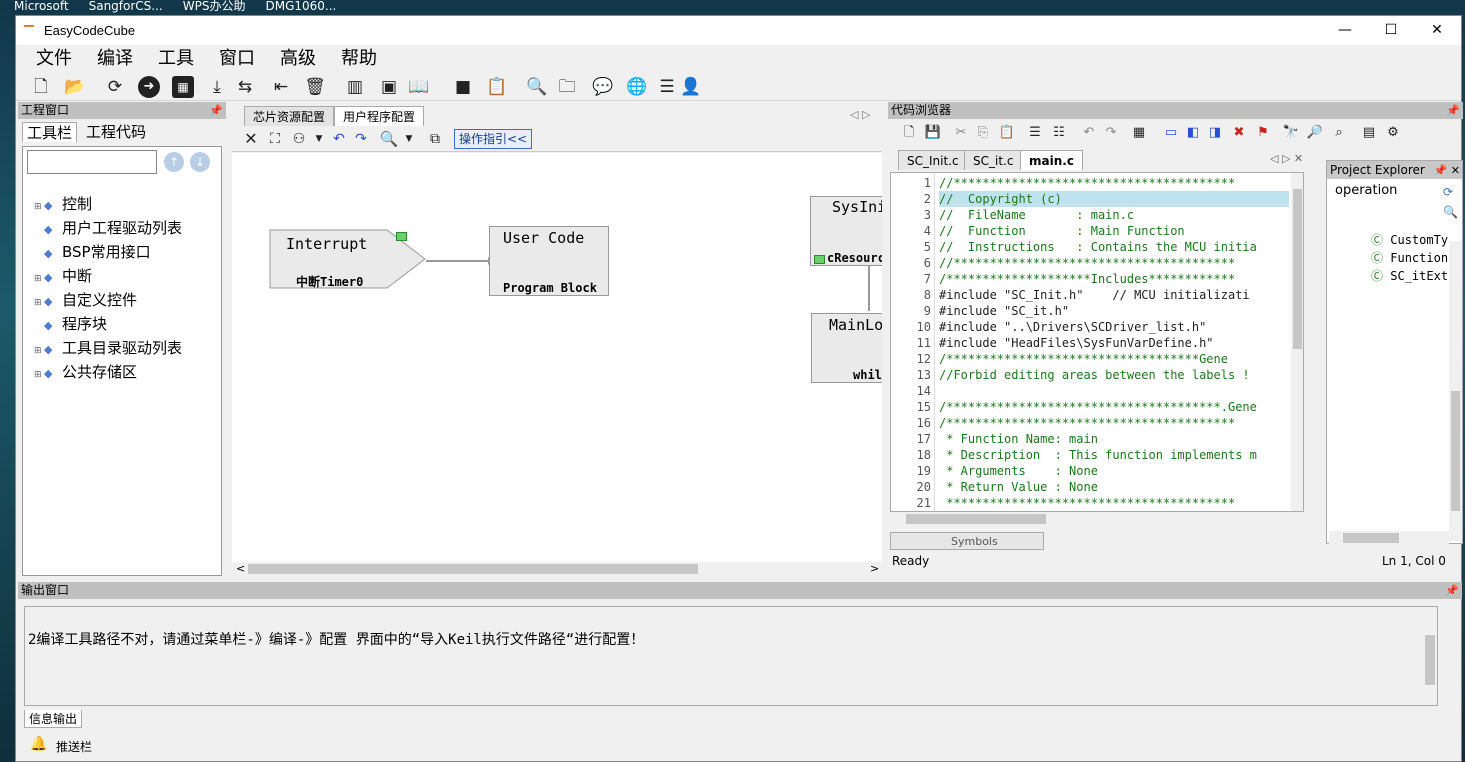  Describe the element at coordinates (1447, 171) in the screenshot. I see `pin-close-icon: 📌 ✕` at that location.